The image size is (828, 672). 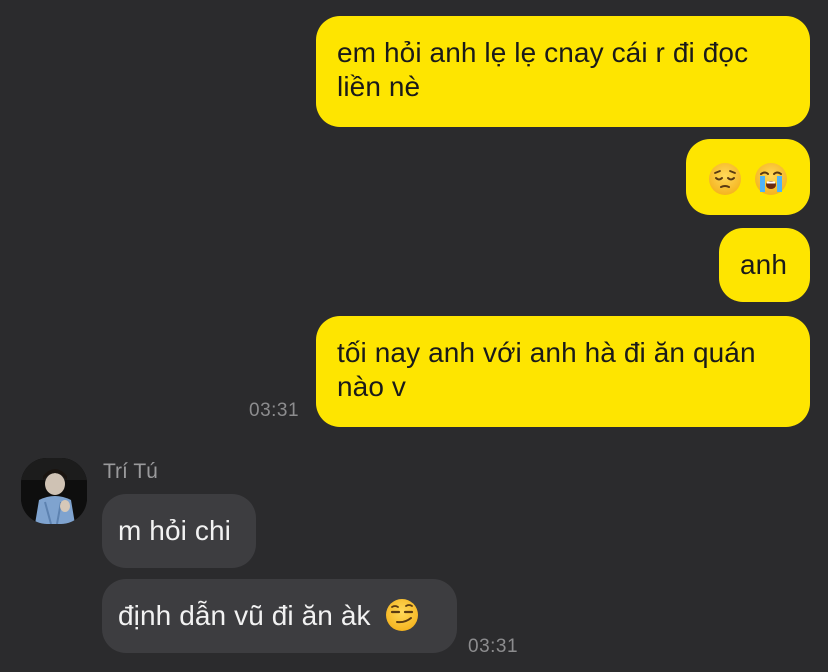 I want to click on avatar, so click(x=54, y=491).